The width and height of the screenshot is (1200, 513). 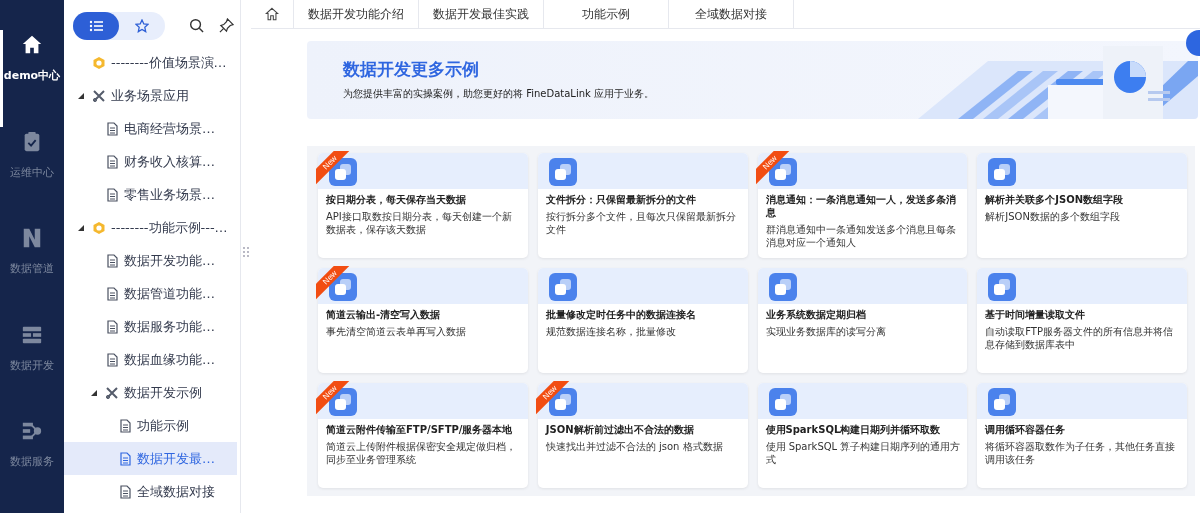 I want to click on example-card: 解析并关联多个JSON数组字段 解析JSON数据的多个数组字段, so click(x=1082, y=205).